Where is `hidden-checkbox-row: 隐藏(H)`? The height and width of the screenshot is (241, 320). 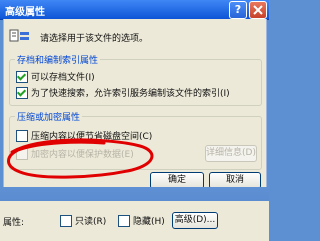
hidden-checkbox-row: 隐藏(H) is located at coordinates (141, 220).